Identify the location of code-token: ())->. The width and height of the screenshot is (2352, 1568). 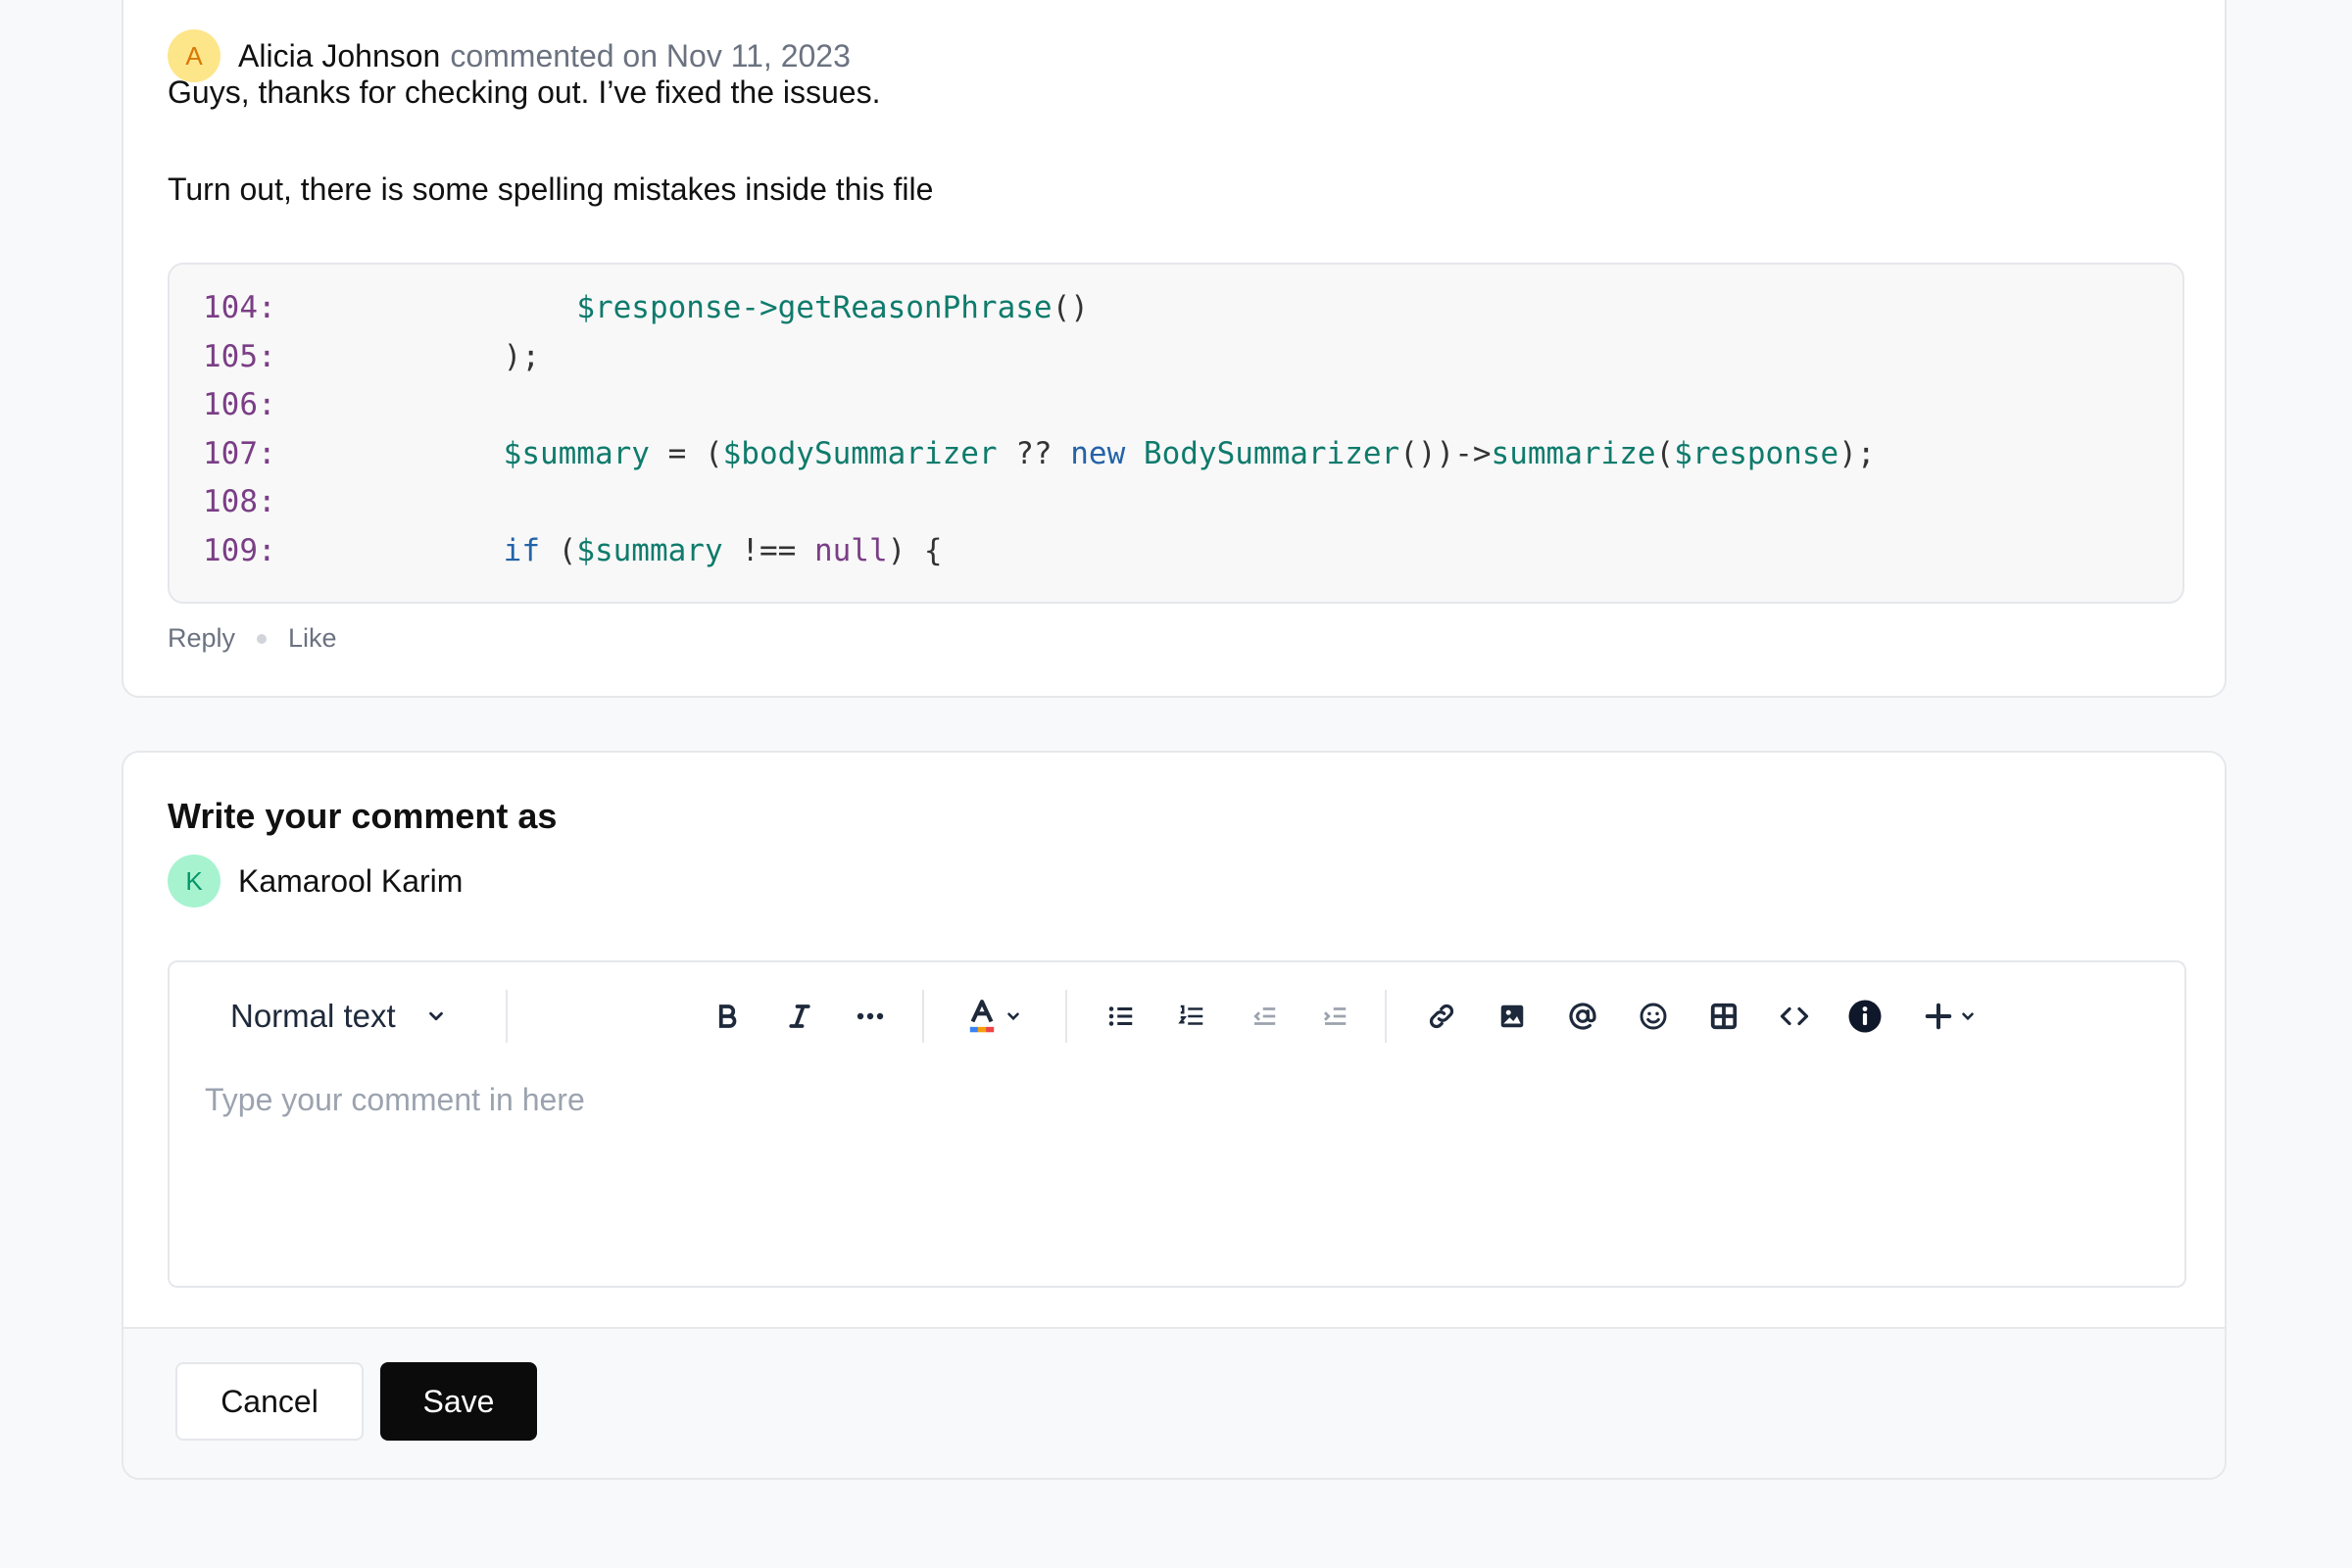
(1445, 453).